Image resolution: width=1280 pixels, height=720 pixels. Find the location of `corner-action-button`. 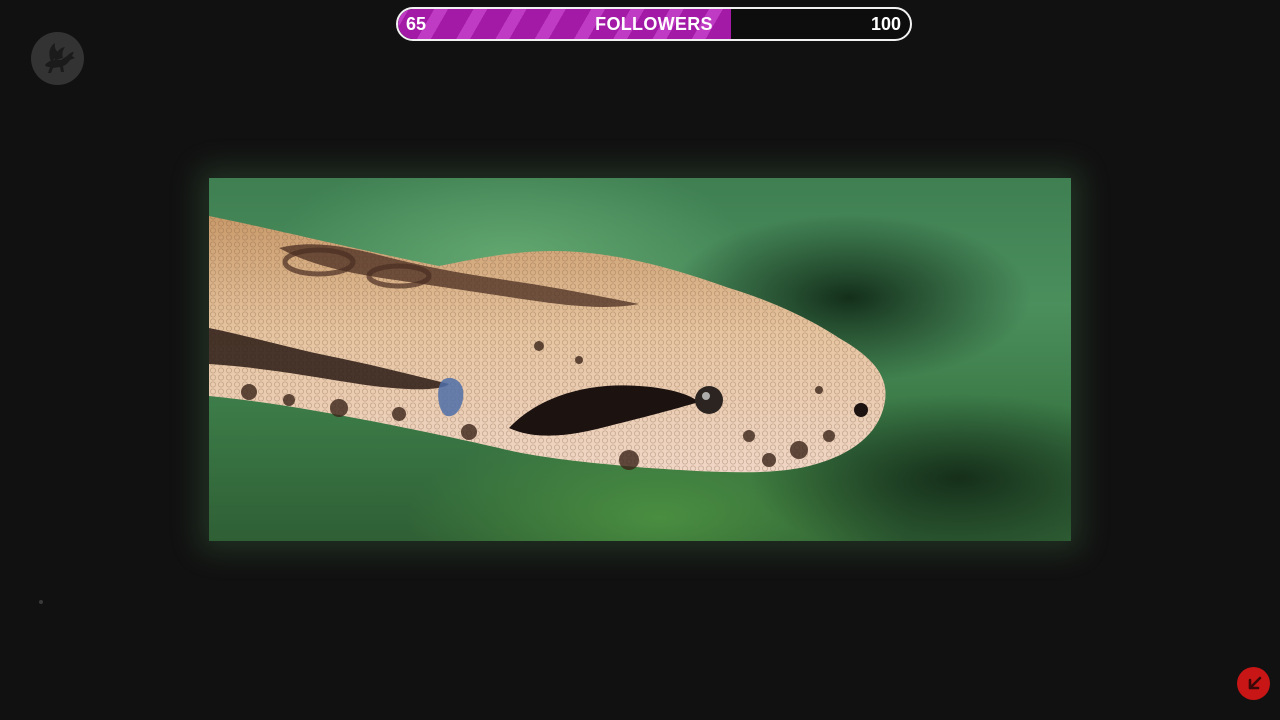

corner-action-button is located at coordinates (1253, 683).